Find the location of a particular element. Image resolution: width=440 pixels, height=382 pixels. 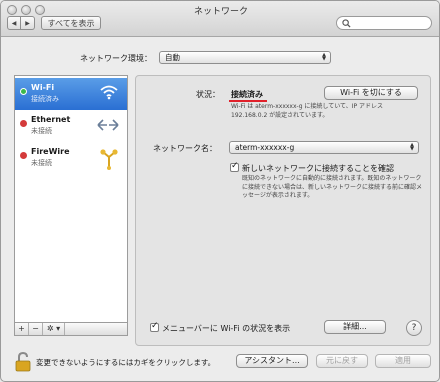

gear-menu-button: ✲ ▾ is located at coordinates (54, 329).